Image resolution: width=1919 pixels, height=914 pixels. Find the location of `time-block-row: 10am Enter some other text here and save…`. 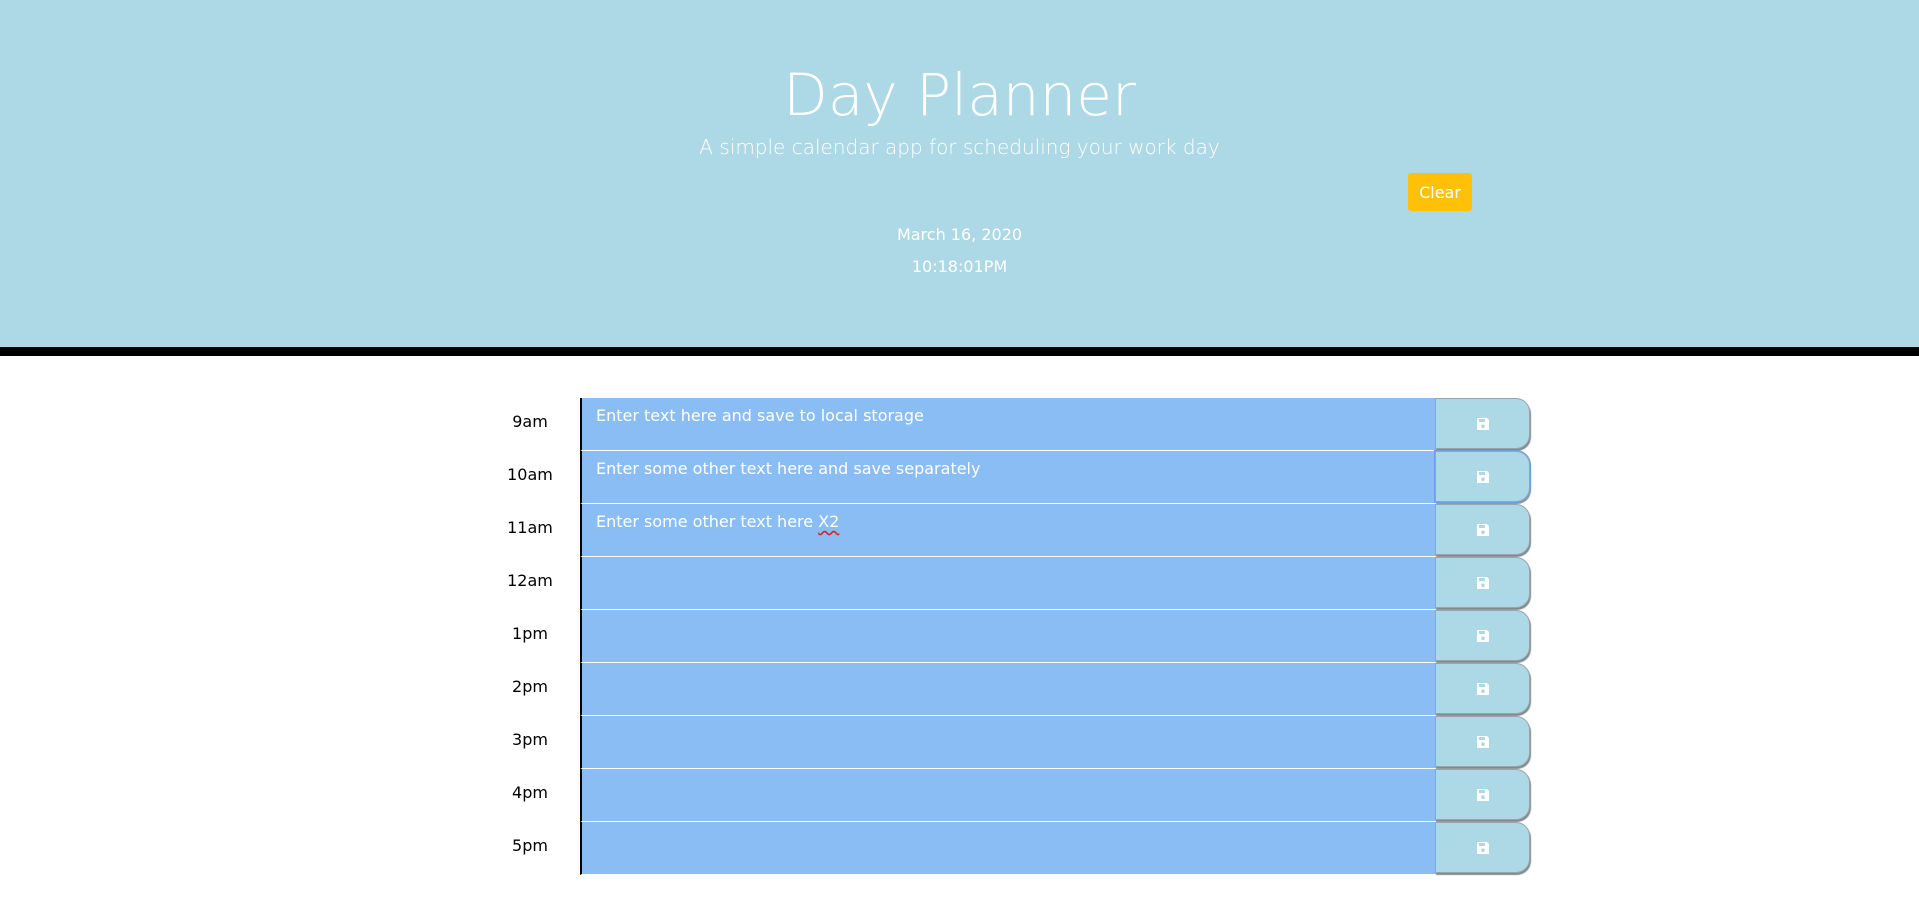

time-block-row: 10am Enter some other text here and save… is located at coordinates (1005, 477).